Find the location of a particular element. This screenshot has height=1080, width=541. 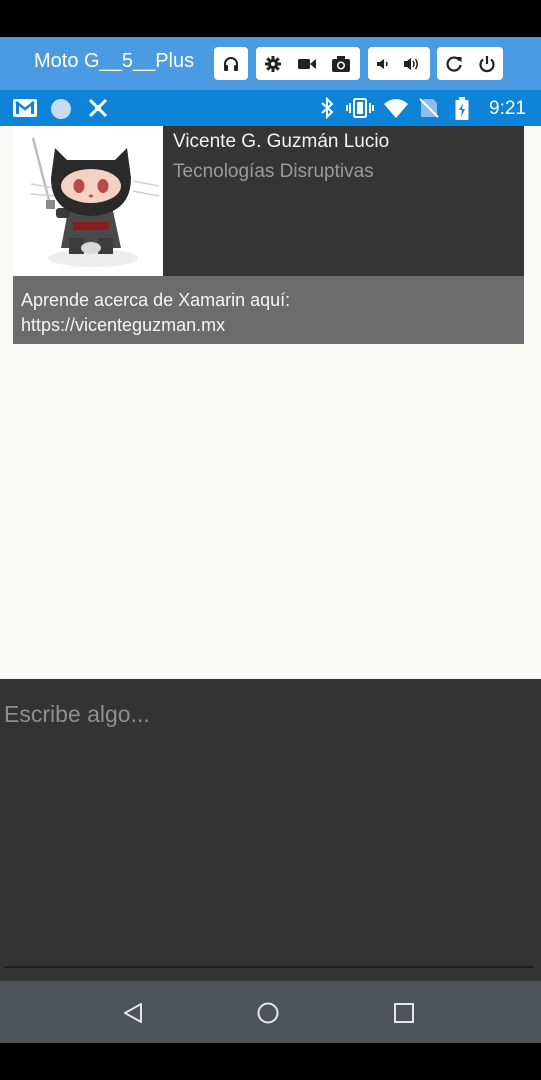

audio-button-group is located at coordinates (231, 63).